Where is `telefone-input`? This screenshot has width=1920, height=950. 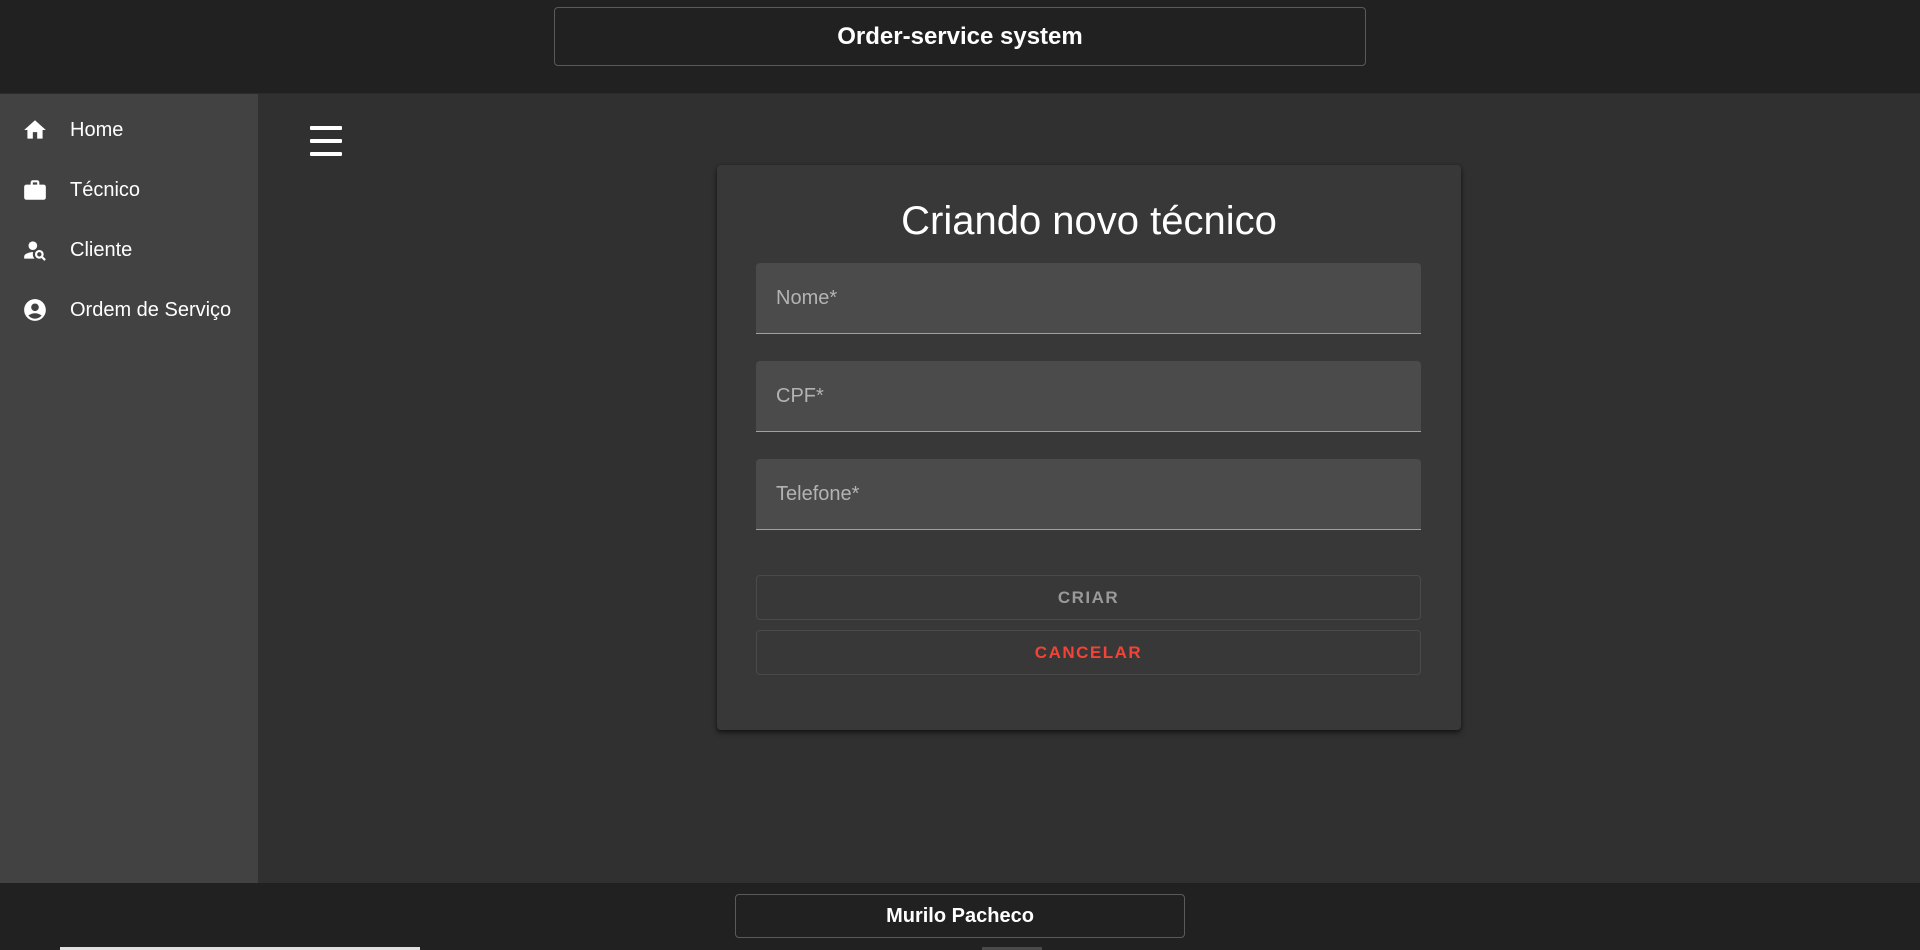
telefone-input is located at coordinates (1088, 494).